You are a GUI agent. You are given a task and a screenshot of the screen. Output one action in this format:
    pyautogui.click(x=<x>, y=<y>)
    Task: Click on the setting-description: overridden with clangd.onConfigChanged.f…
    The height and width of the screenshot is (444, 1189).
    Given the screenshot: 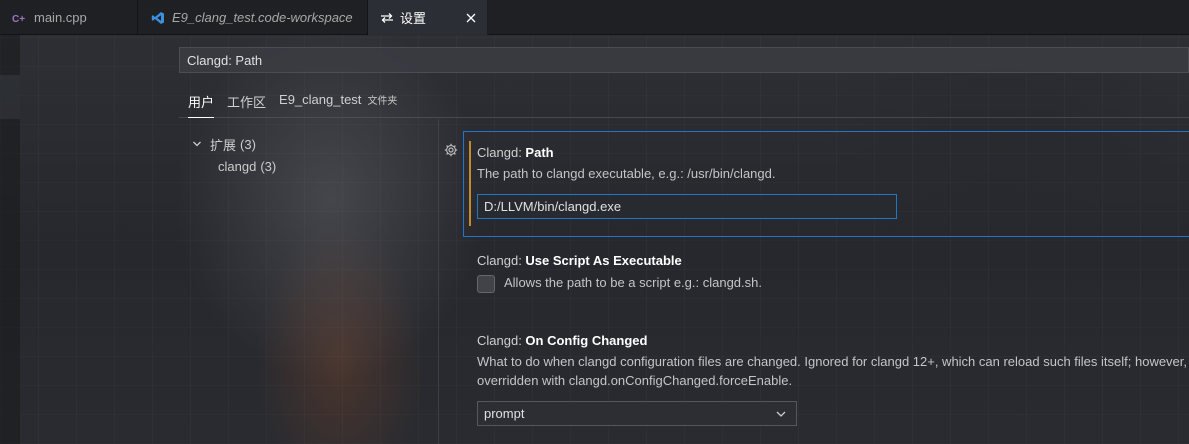 What is the action you would take?
    pyautogui.click(x=635, y=380)
    